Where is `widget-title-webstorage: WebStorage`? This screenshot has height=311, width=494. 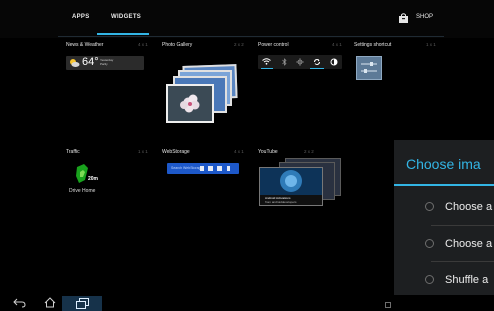 widget-title-webstorage: WebStorage is located at coordinates (176, 152).